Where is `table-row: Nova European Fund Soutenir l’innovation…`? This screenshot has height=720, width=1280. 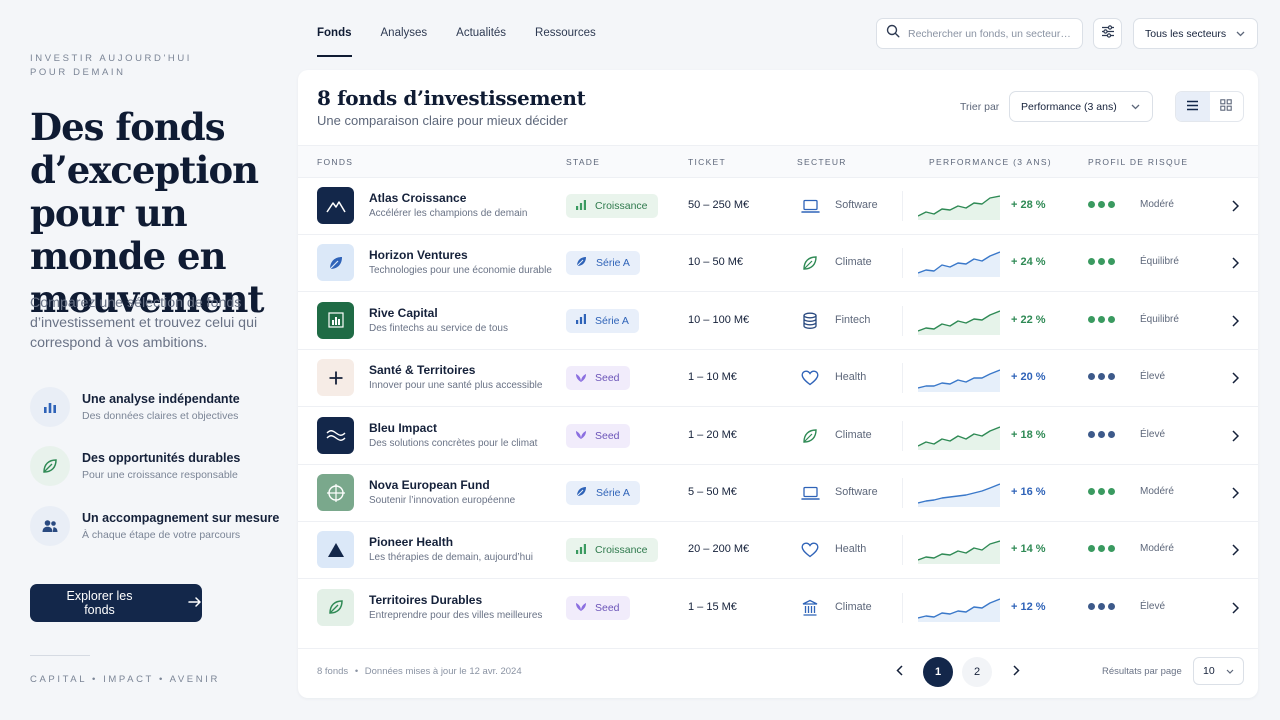 table-row: Nova European Fund Soutenir l’innovation… is located at coordinates (778, 493).